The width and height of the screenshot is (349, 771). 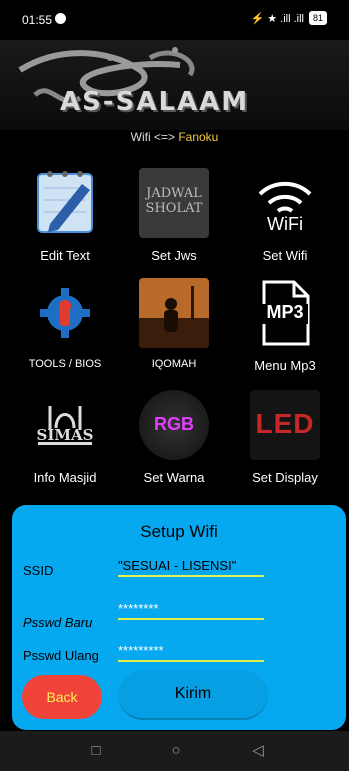 I want to click on ssid-input, so click(x=191, y=566).